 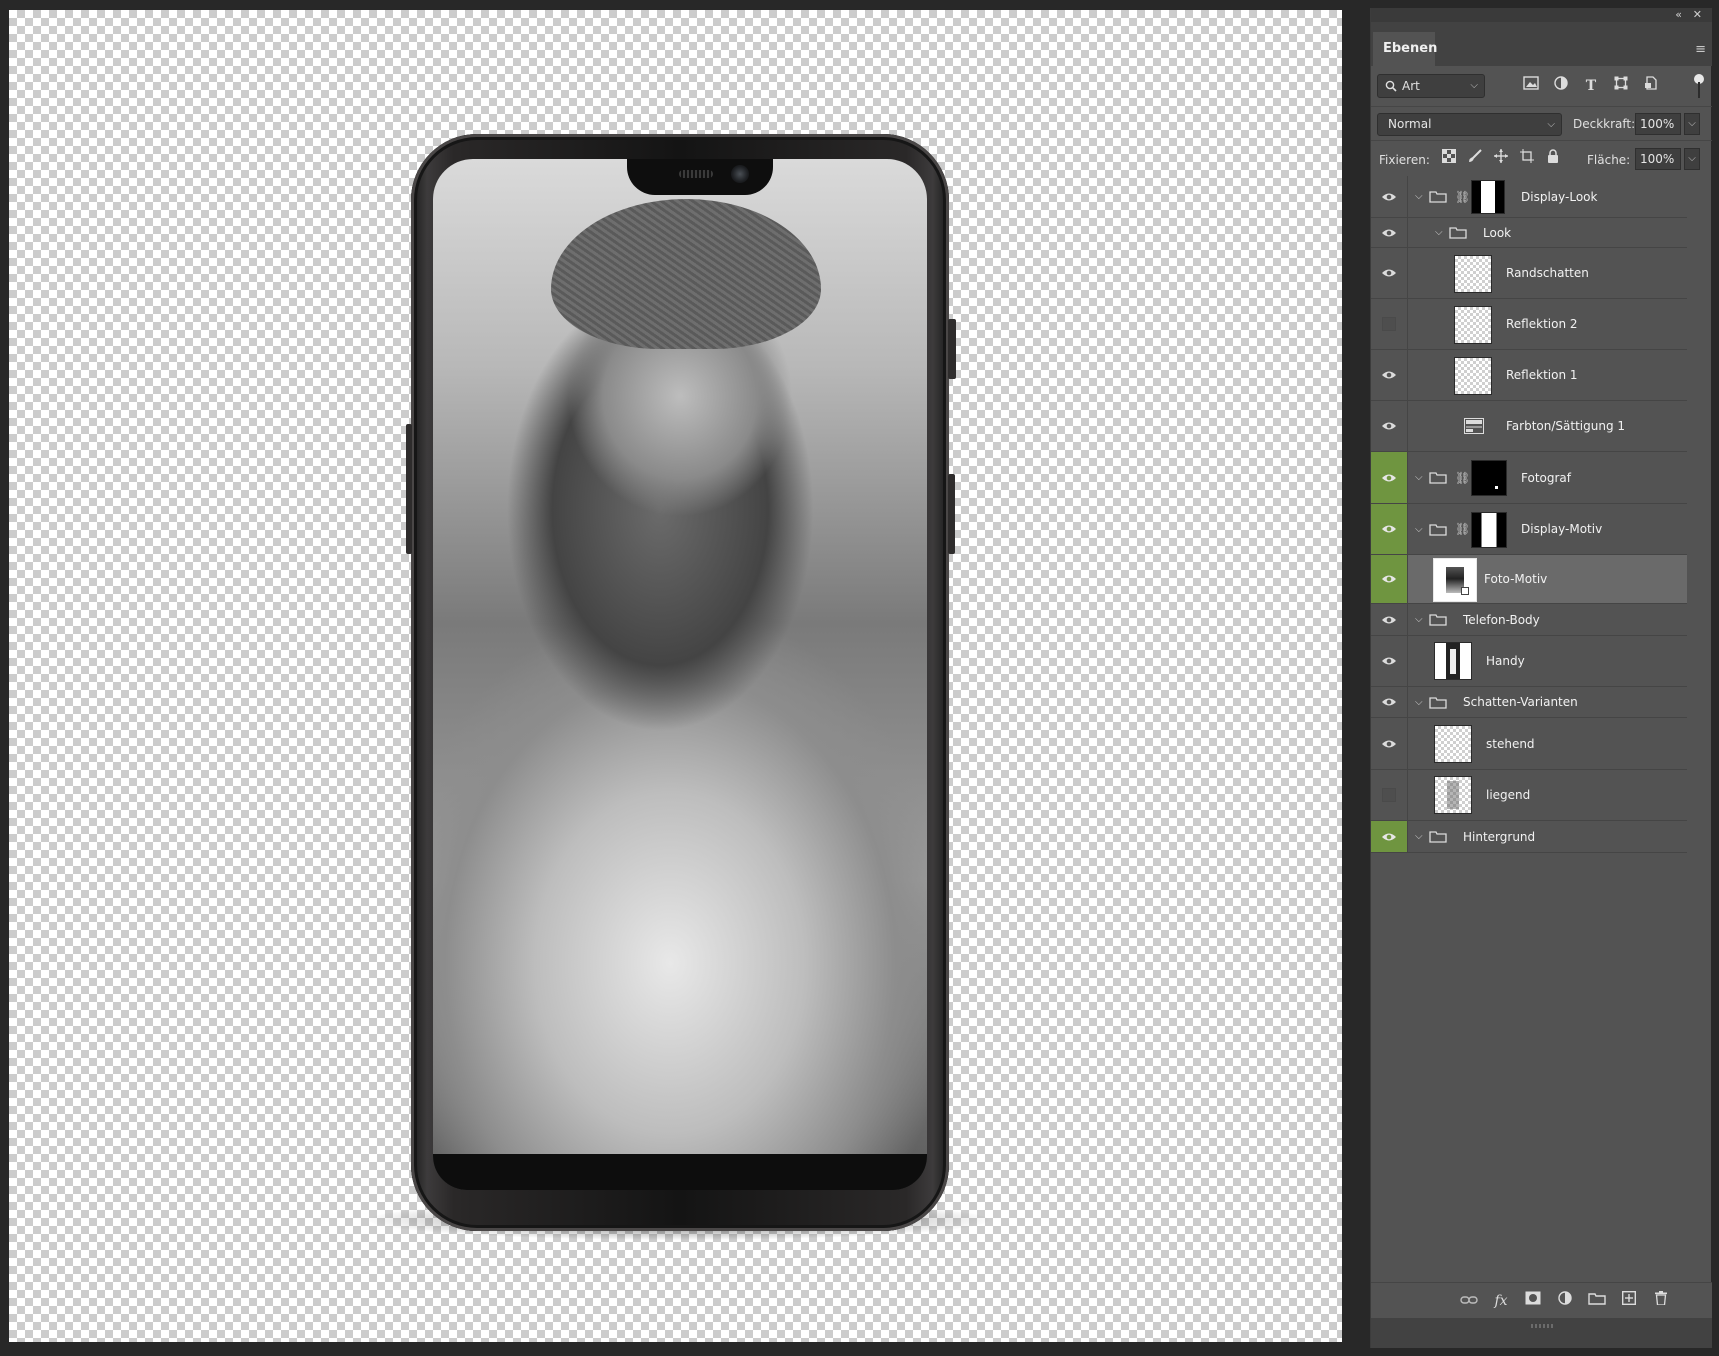 What do you see at coordinates (686, 274) in the screenshot?
I see `photo-cap` at bounding box center [686, 274].